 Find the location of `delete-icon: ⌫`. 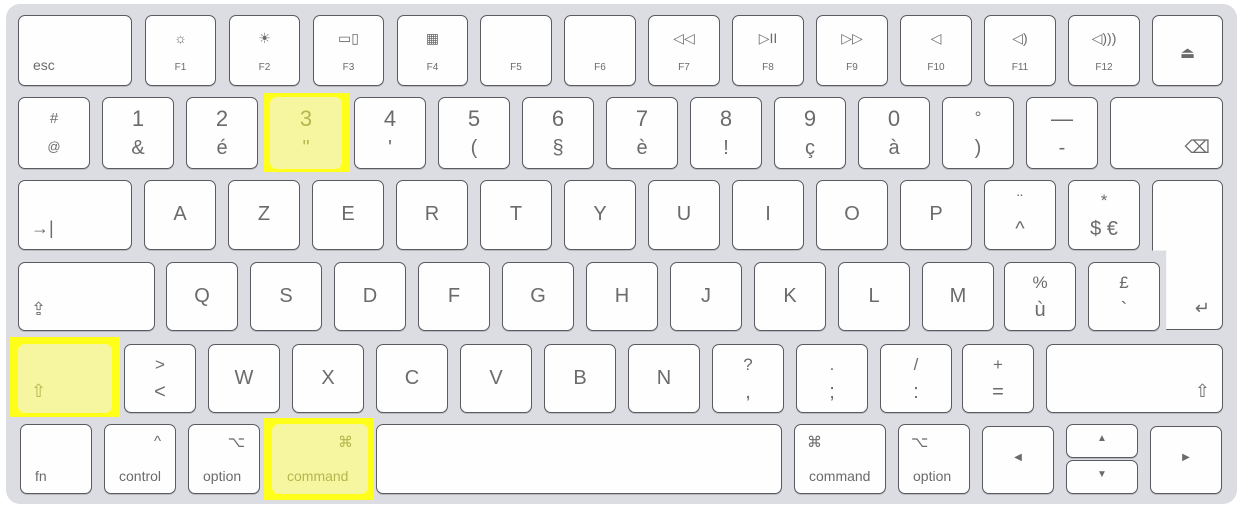

delete-icon: ⌫ is located at coordinates (1197, 147).